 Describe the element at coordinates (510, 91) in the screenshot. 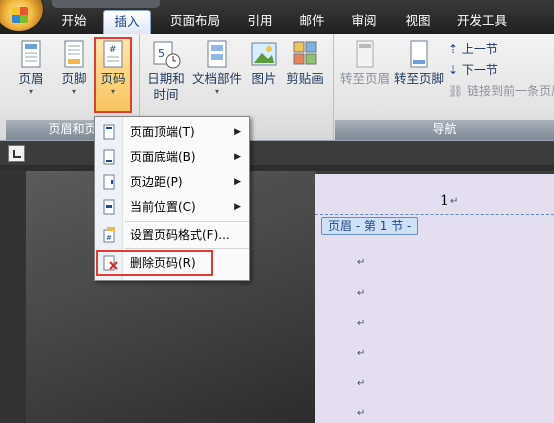

I see `link-previous-label: 链接到前一条页眉` at that location.